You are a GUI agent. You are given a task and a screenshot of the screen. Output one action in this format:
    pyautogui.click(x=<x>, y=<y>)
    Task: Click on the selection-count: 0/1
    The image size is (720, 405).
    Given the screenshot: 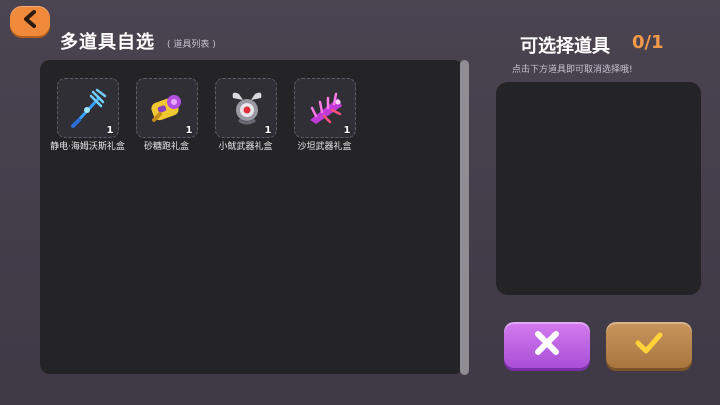 What is the action you would take?
    pyautogui.click(x=648, y=42)
    